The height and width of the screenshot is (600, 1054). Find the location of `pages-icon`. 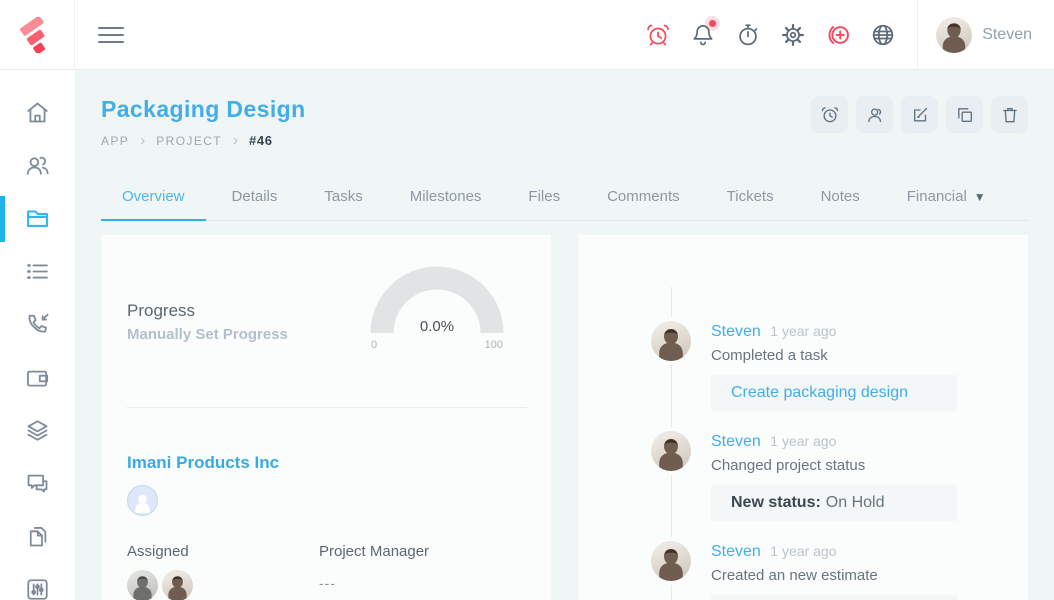

pages-icon is located at coordinates (38, 537).